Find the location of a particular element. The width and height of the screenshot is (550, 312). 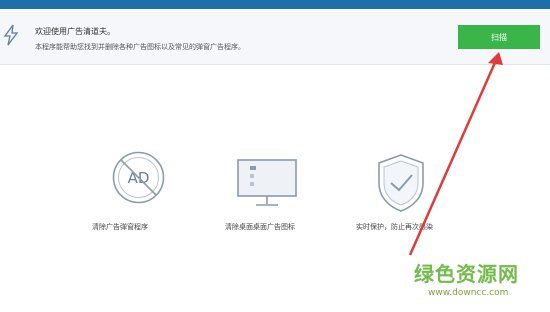

scan-button: 扫描 is located at coordinates (499, 37).